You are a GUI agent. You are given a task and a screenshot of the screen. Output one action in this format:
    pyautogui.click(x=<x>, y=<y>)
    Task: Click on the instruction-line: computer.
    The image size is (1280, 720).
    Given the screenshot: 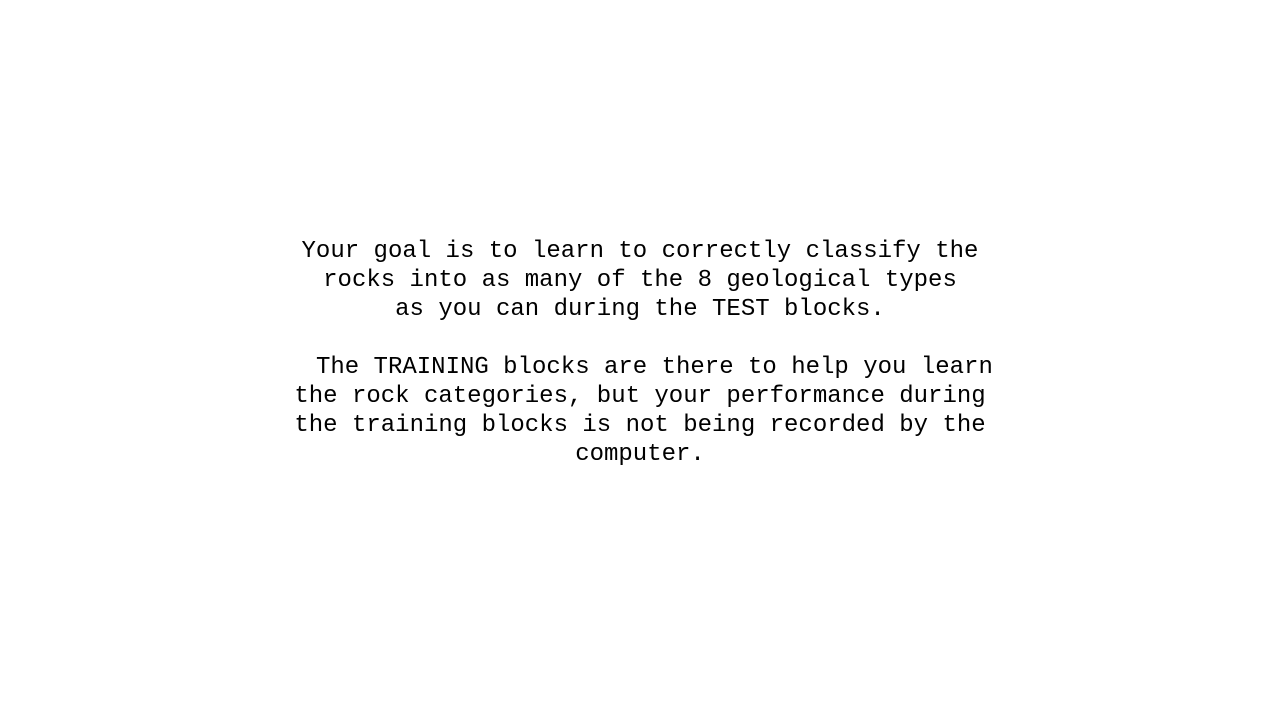 What is the action you would take?
    pyautogui.click(x=640, y=454)
    